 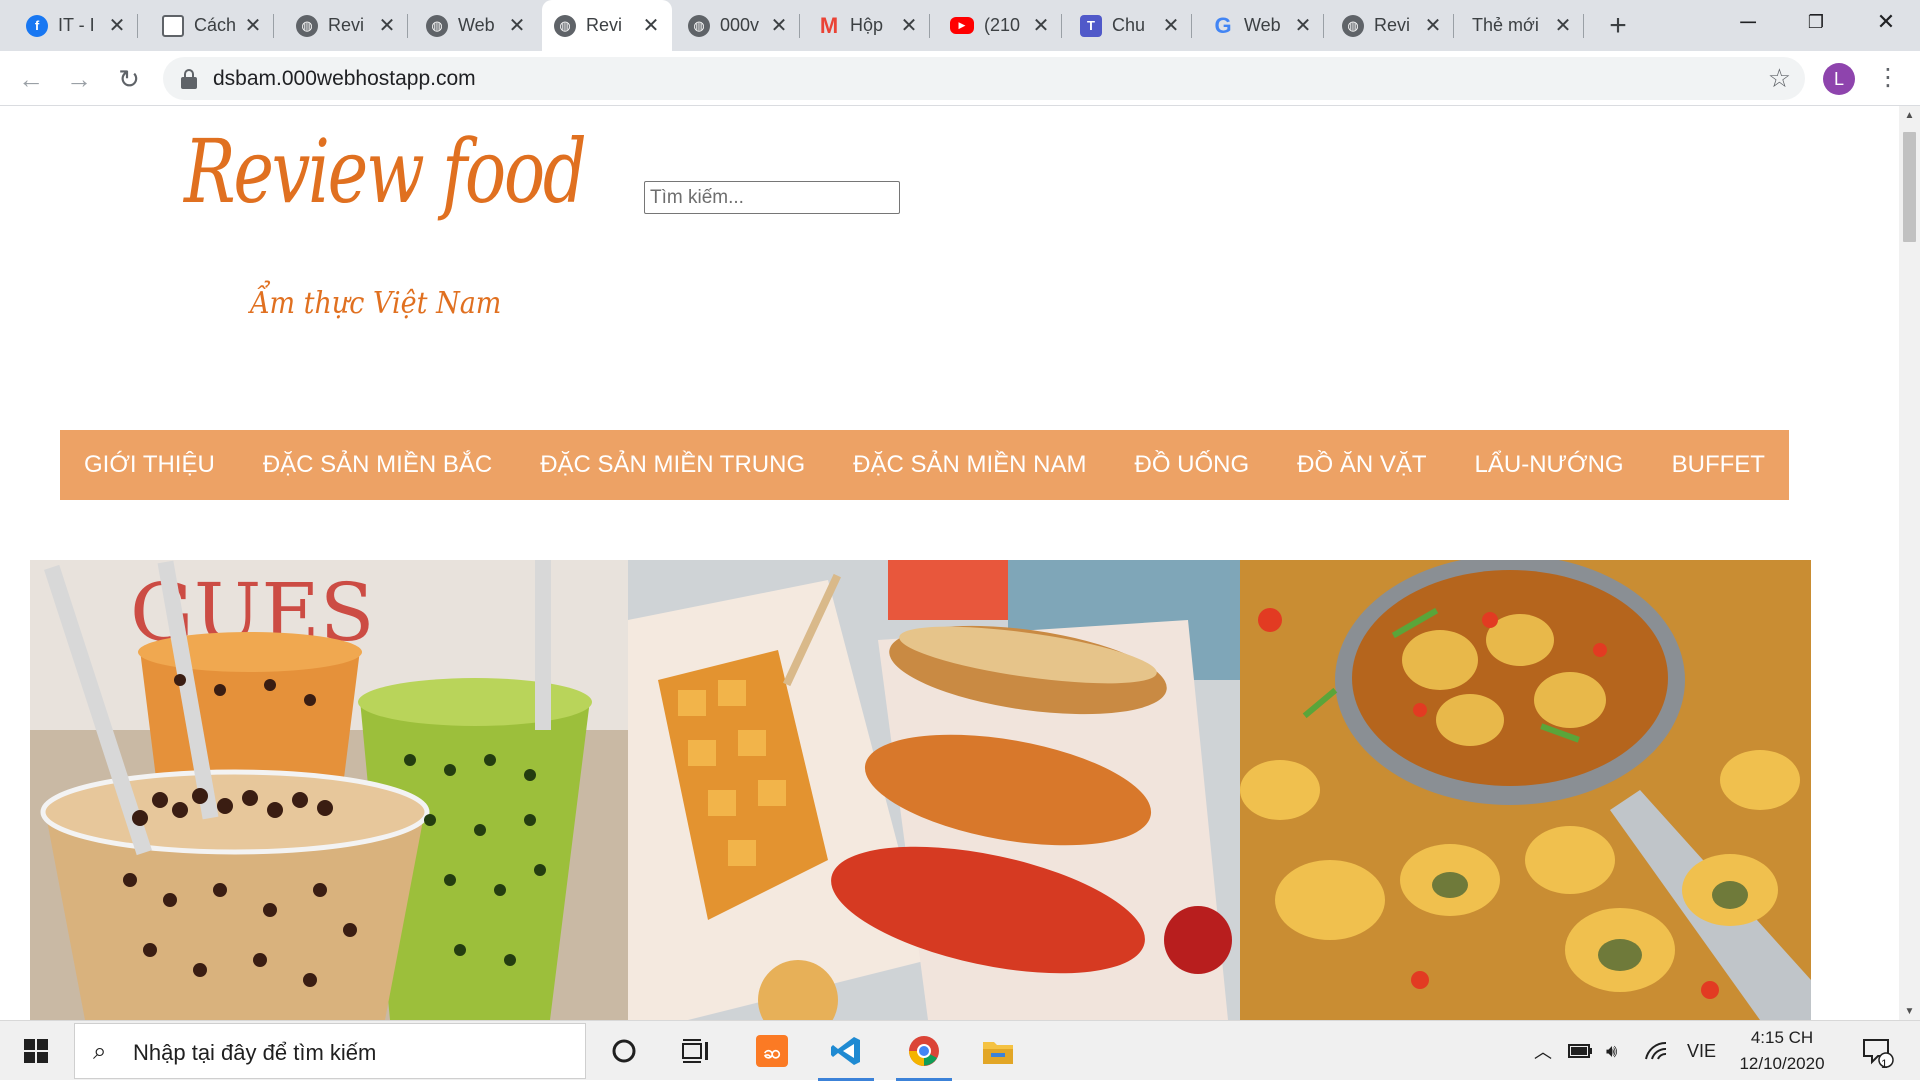 I want to click on new-tab-button: +, so click(x=1618, y=25).